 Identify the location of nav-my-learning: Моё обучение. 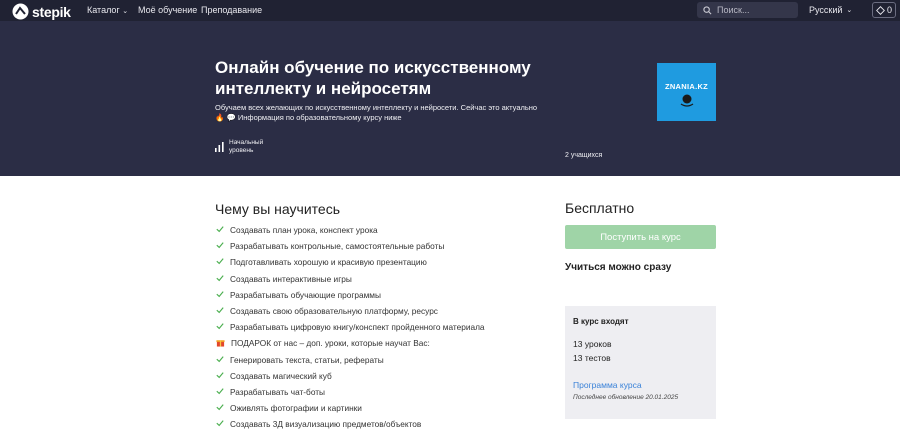
(167, 10).